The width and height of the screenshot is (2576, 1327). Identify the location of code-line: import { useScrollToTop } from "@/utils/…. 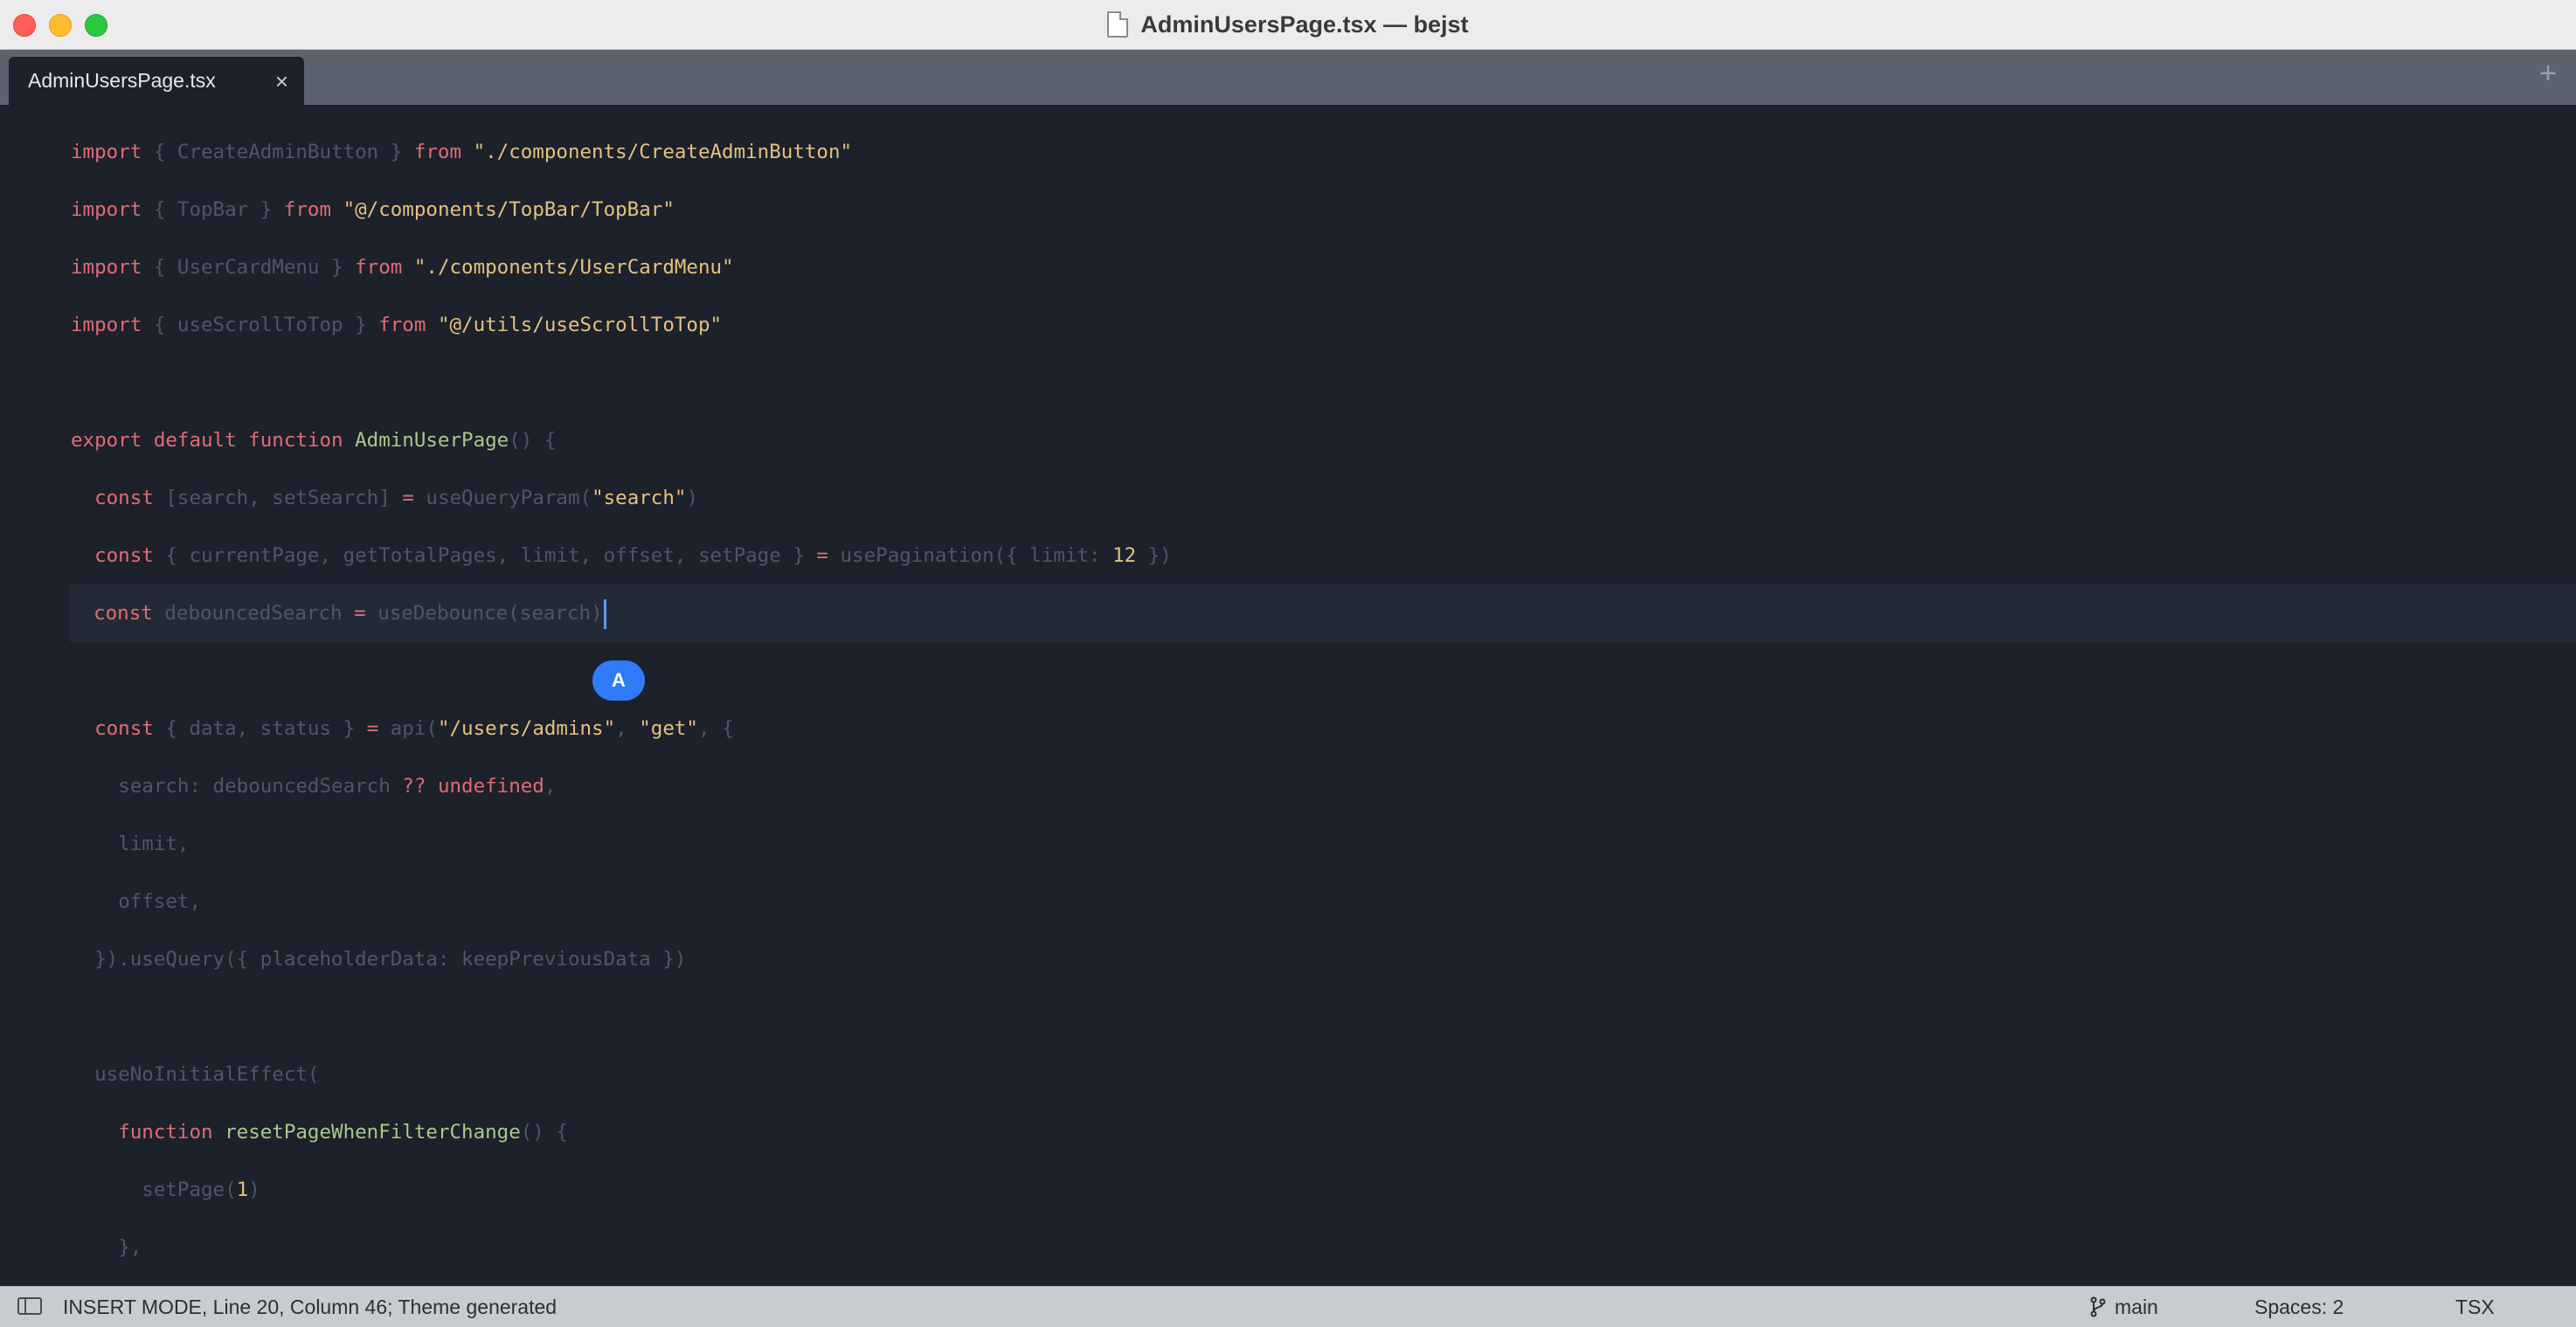
(1288, 325).